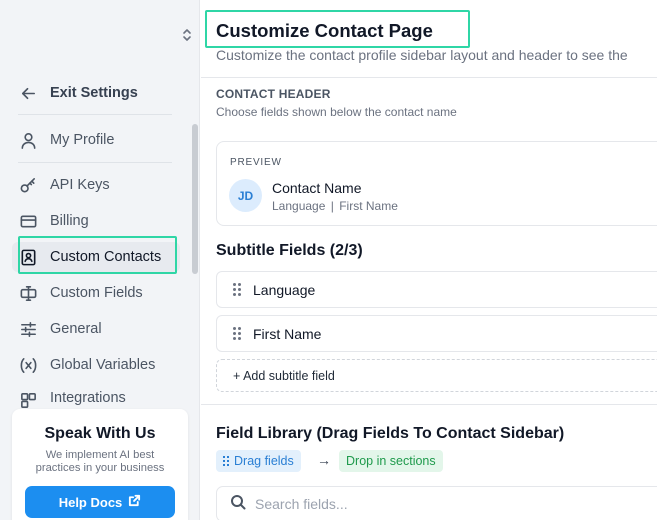 The height and width of the screenshot is (520, 657). What do you see at coordinates (284, 289) in the screenshot?
I see `subtitle-field-label: Language` at bounding box center [284, 289].